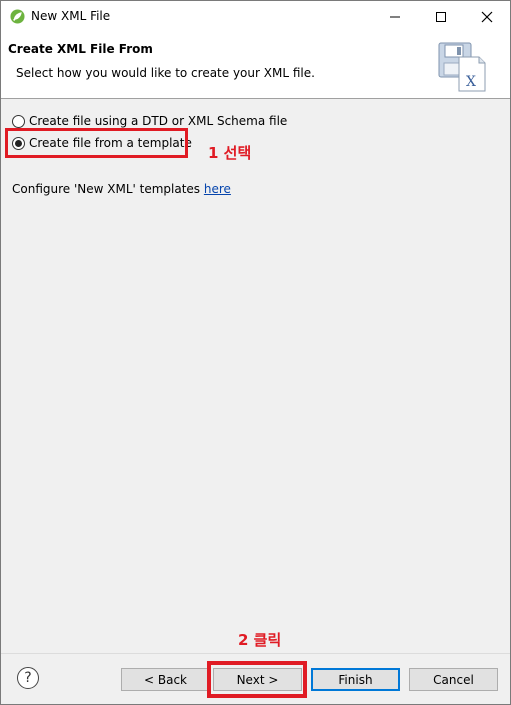  Describe the element at coordinates (96, 143) in the screenshot. I see `highlight-box-template` at that location.